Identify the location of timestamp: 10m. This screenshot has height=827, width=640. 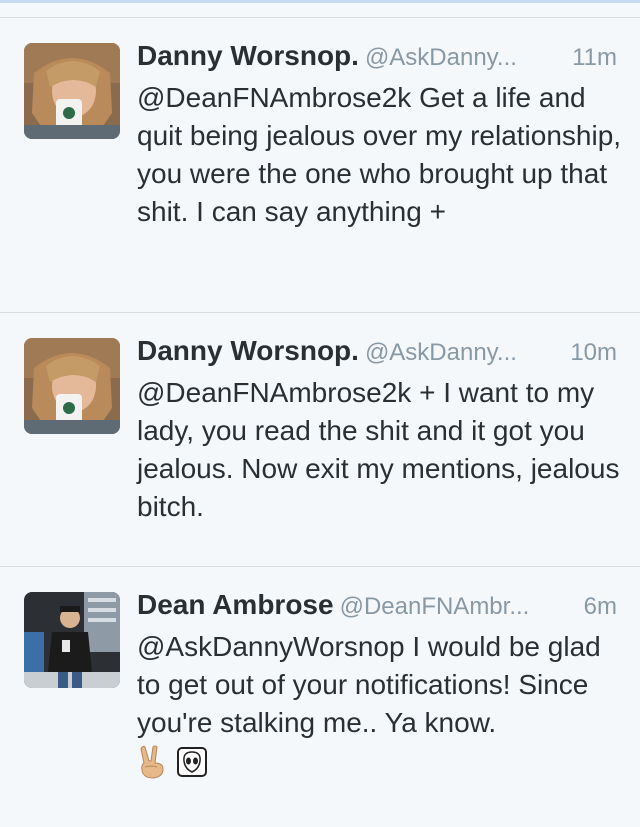
(589, 353).